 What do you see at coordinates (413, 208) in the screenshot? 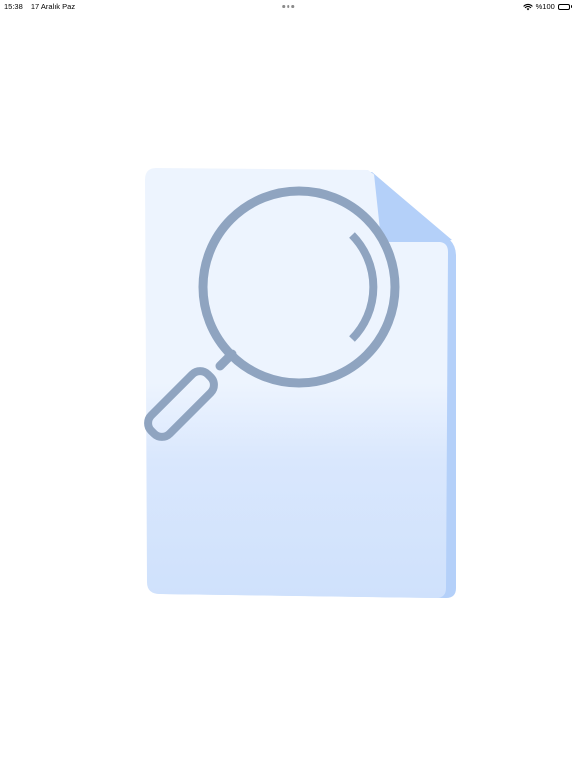
I see `document-fold` at bounding box center [413, 208].